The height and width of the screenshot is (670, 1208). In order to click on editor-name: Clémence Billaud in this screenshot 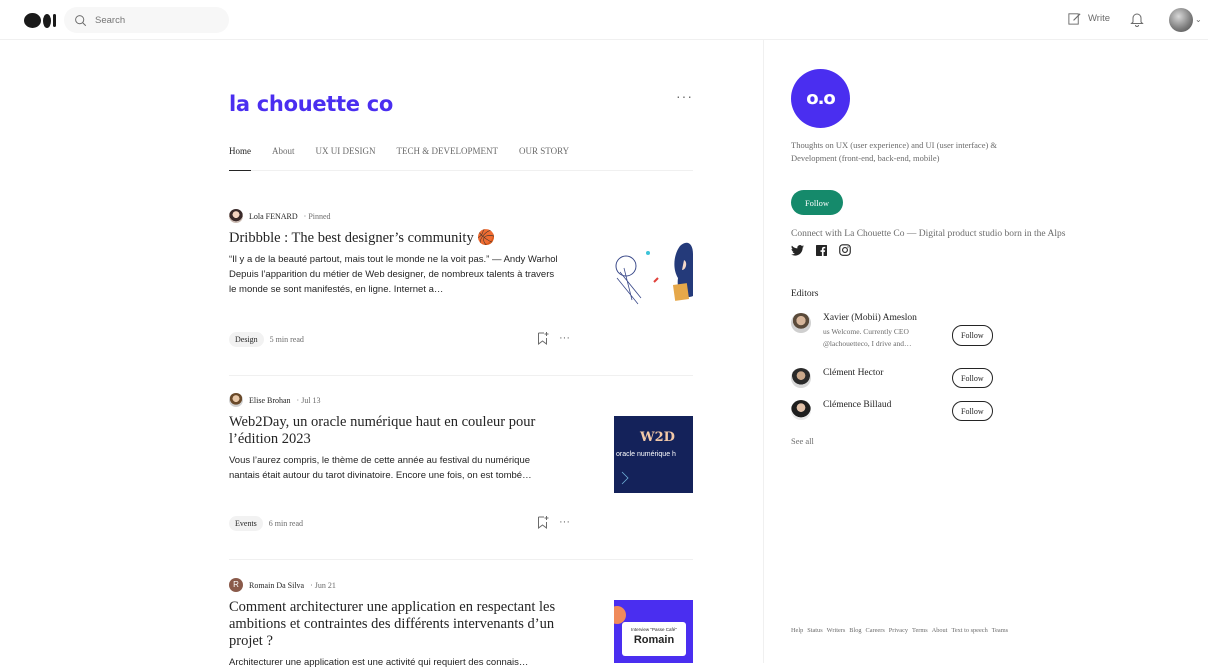, I will do `click(857, 410)`.